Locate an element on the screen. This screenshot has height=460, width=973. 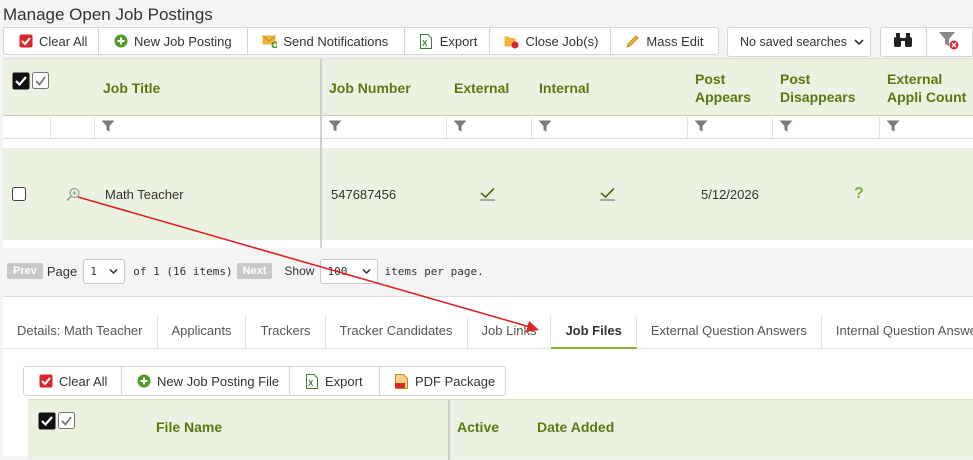
clear-filter-button is located at coordinates (950, 42).